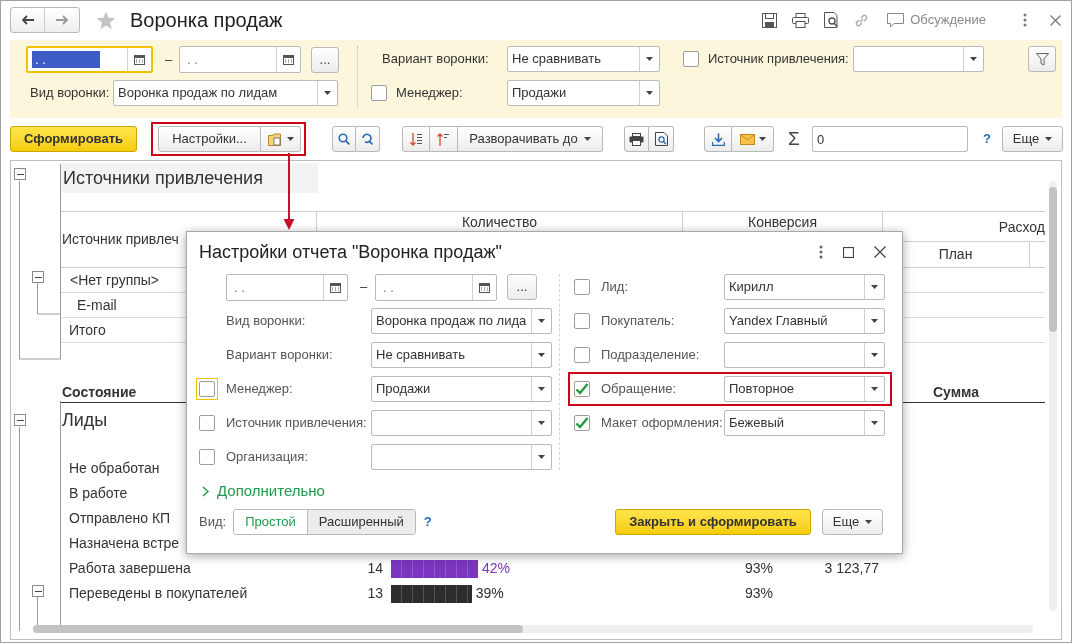 Image resolution: width=1072 pixels, height=643 pixels. Describe the element at coordinates (804, 287) in the screenshot. I see `select-field: Кирилл` at that location.